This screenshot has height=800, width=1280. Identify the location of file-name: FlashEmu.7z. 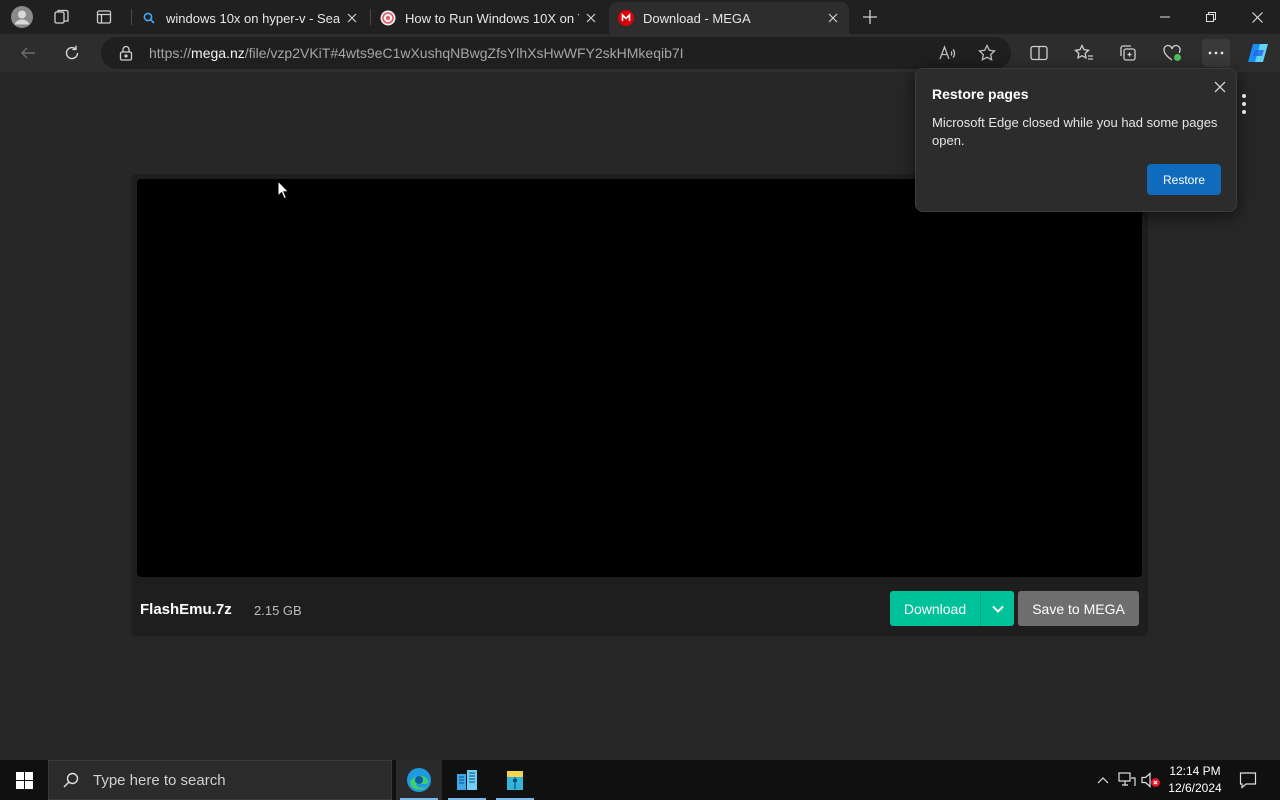
(186, 609).